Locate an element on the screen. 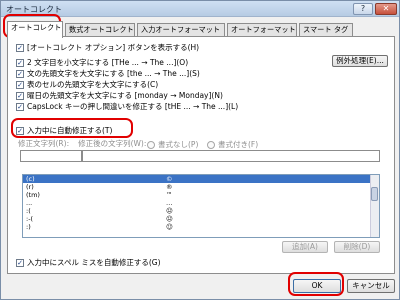 This screenshot has height=300, width=400. close-button: ✕ is located at coordinates (386, 9).